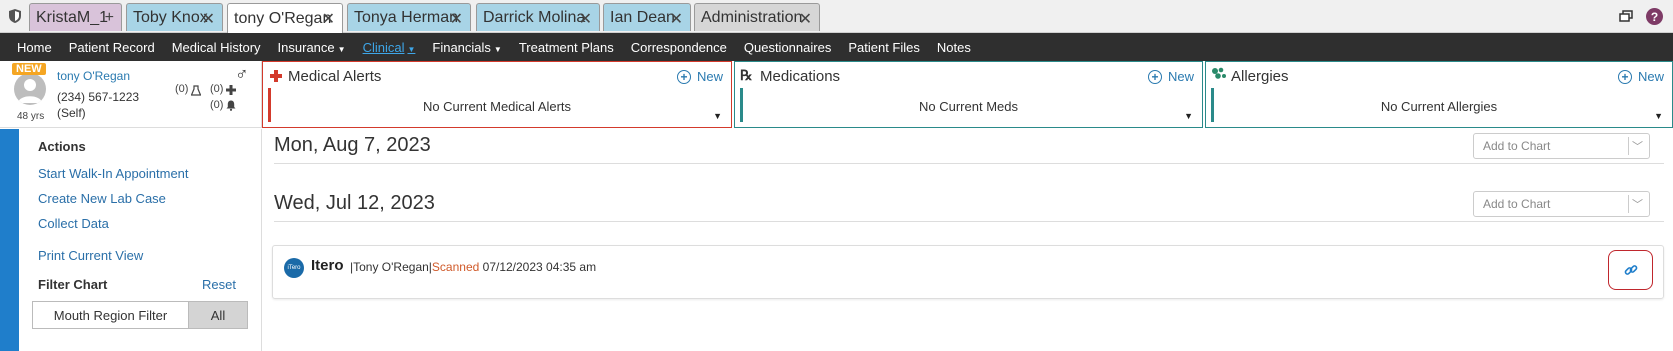  I want to click on nav-financials: Financials ▼, so click(466, 47).